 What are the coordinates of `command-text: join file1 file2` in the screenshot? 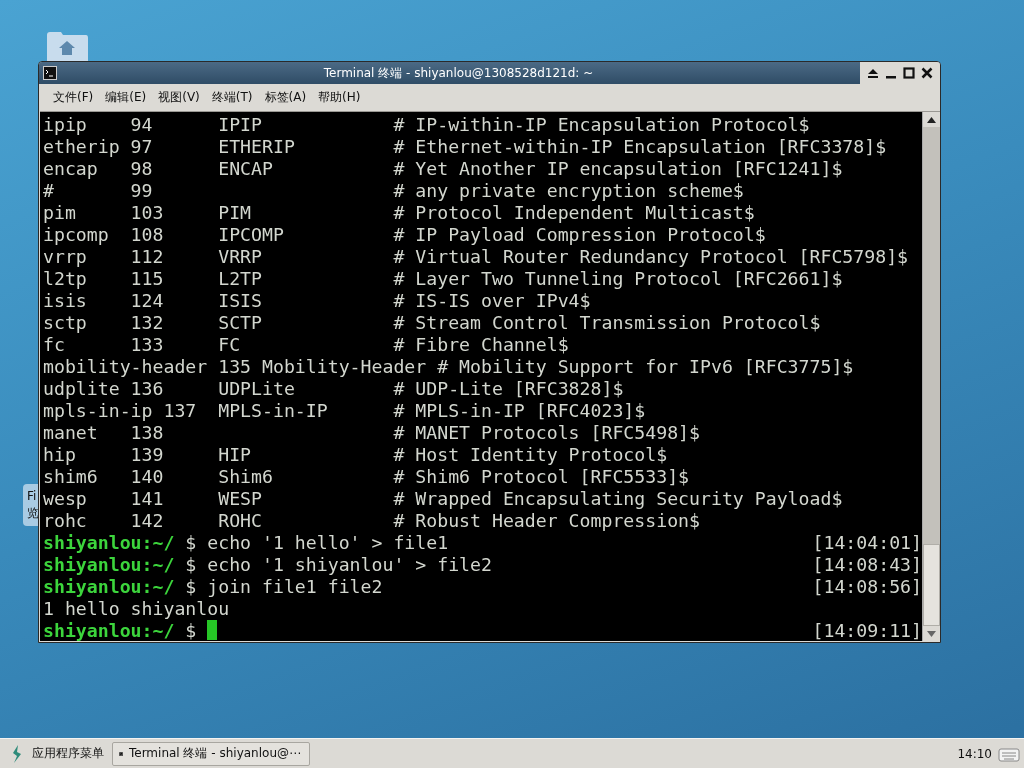 It's located at (294, 586).